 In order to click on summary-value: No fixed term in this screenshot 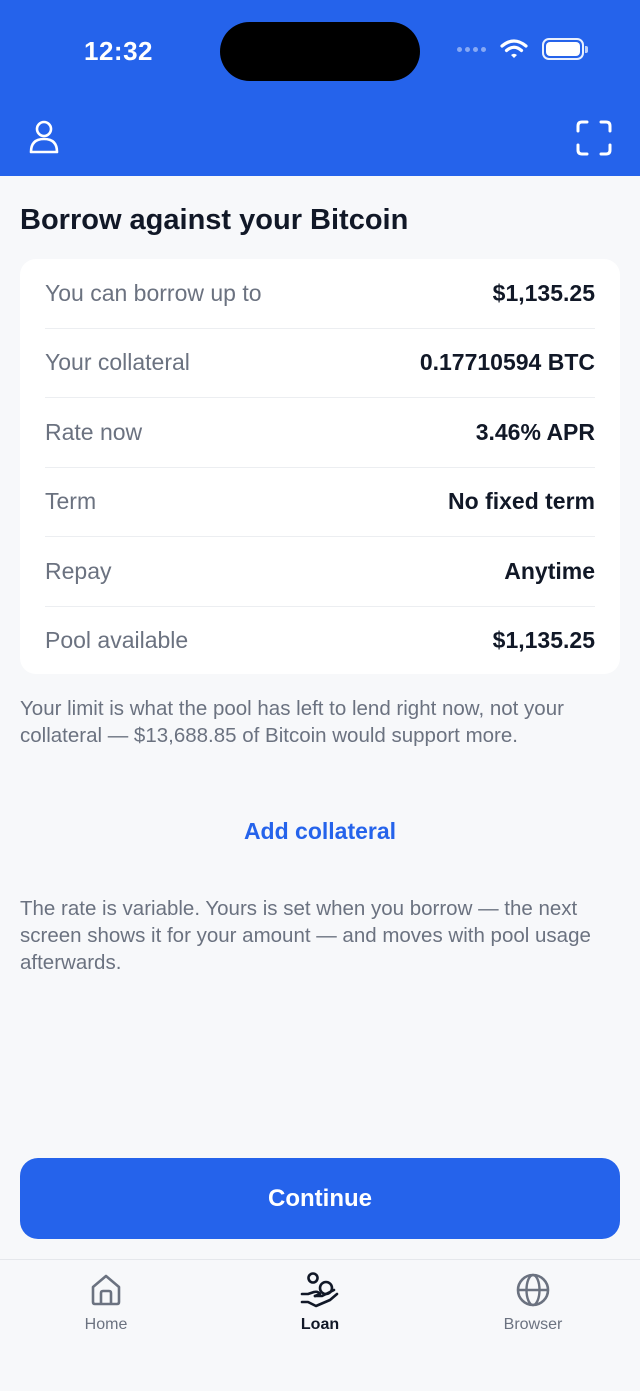, I will do `click(521, 501)`.